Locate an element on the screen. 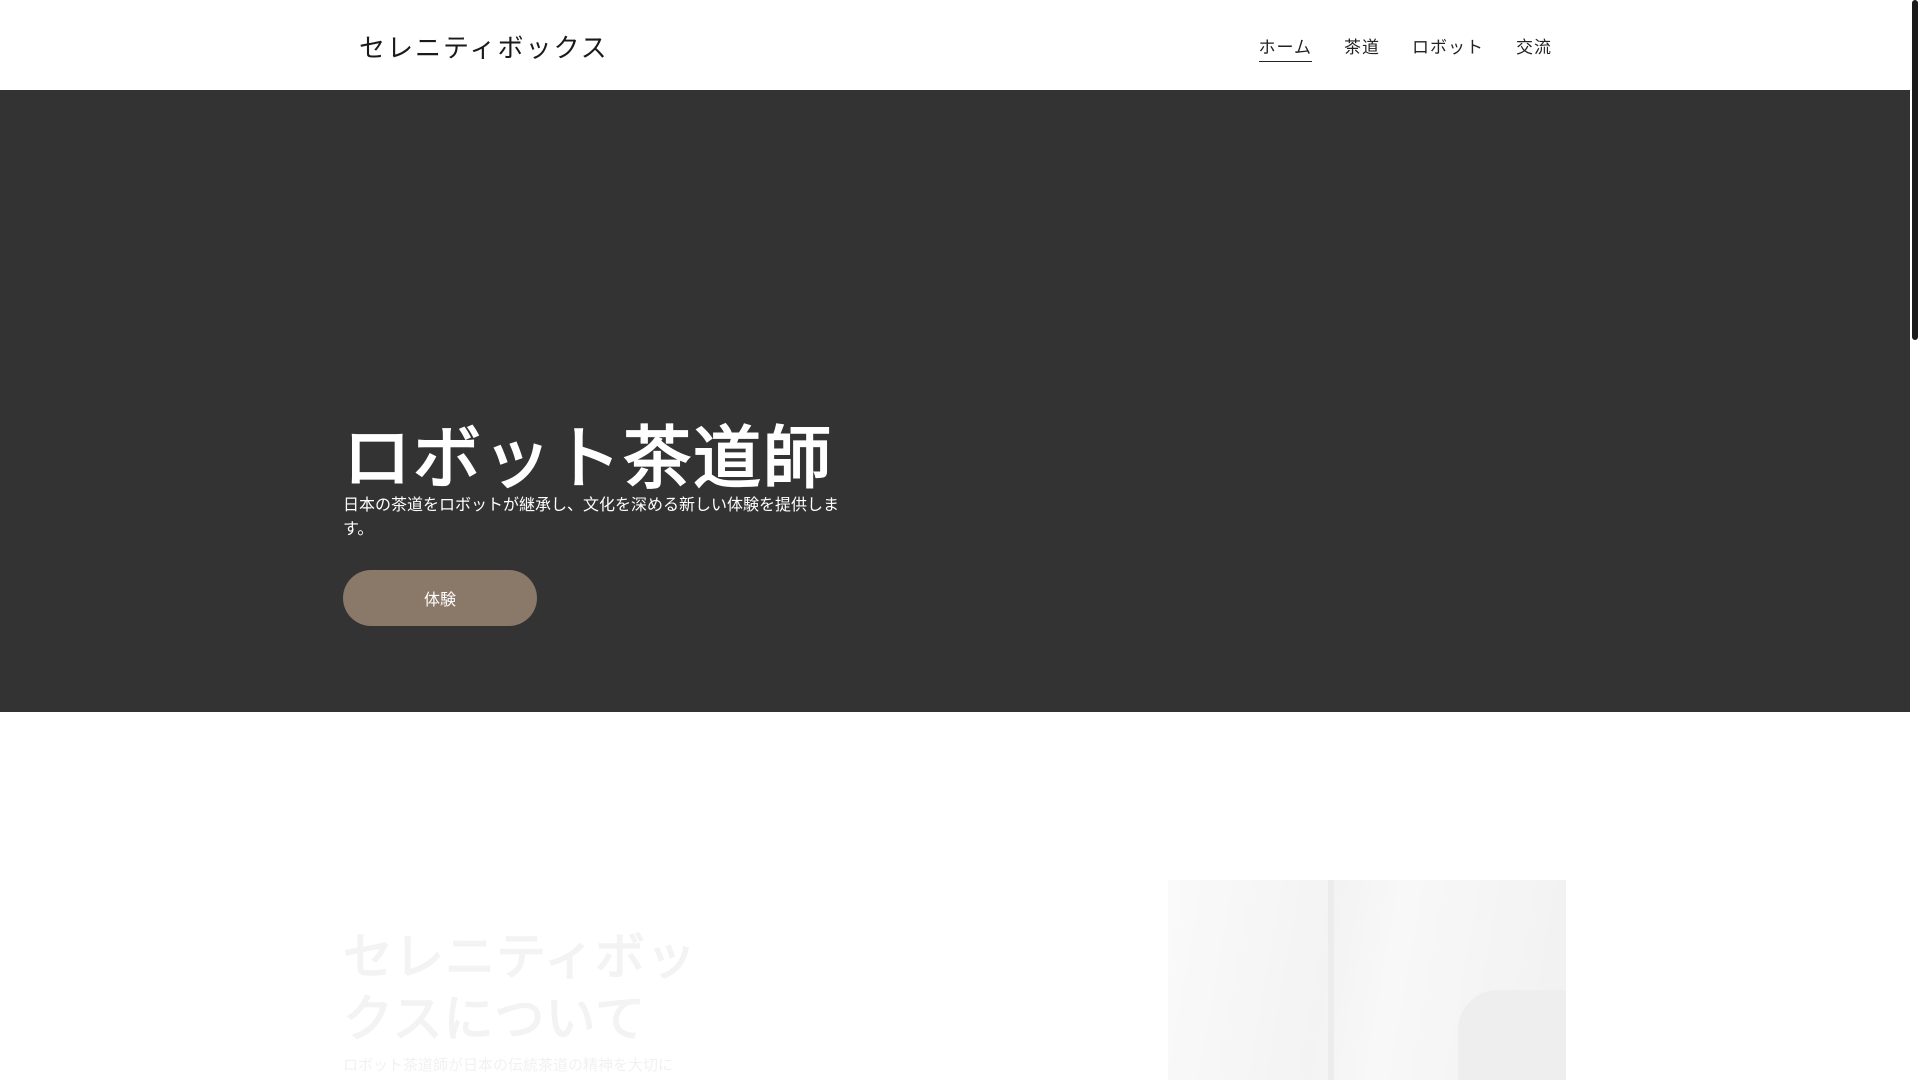 The width and height of the screenshot is (1920, 1080). about-title: セレニティボックスについて is located at coordinates (520, 988).